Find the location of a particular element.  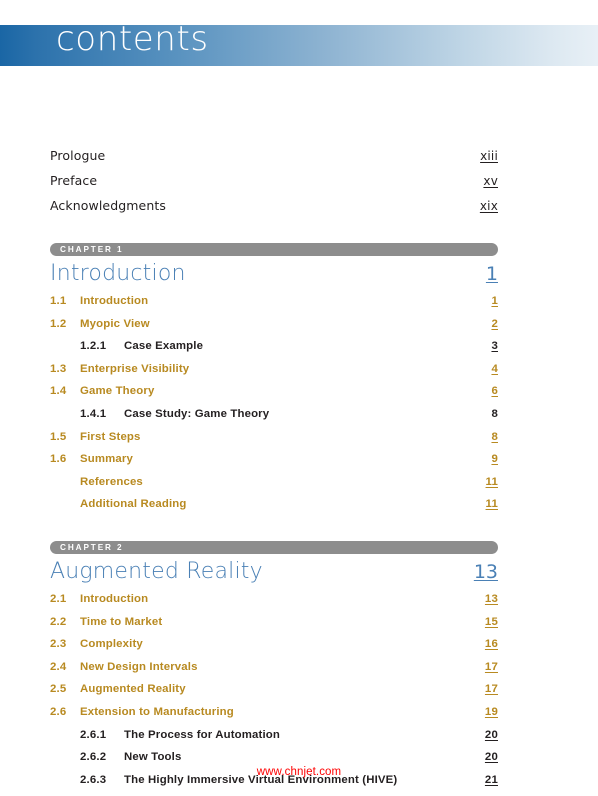

subsection-number: 1.2.1 is located at coordinates (93, 346).